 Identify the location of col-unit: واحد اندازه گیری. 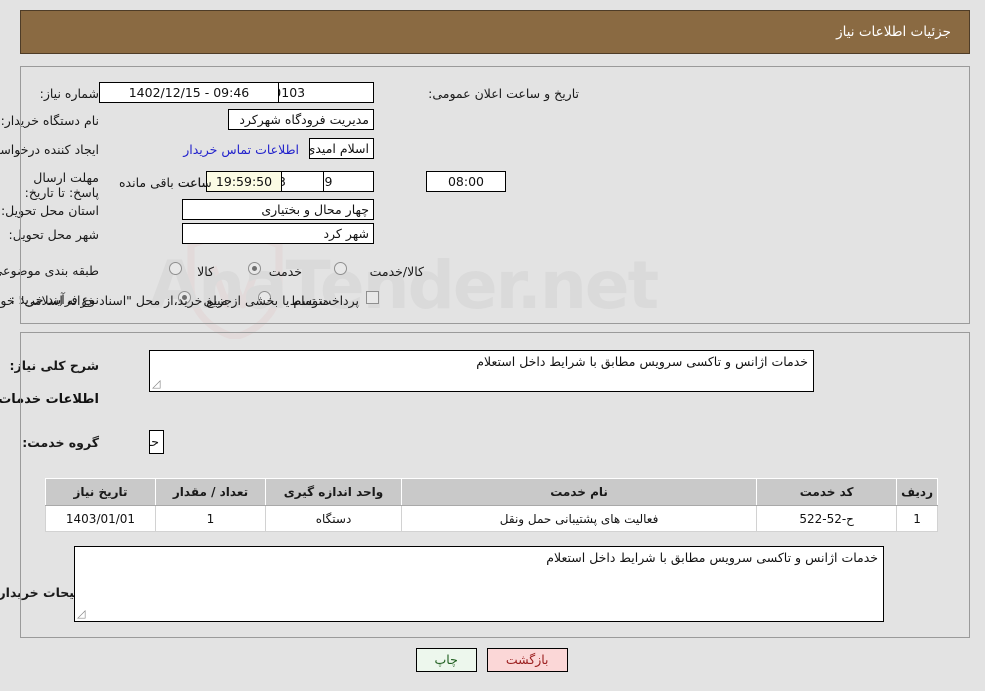
(334, 492).